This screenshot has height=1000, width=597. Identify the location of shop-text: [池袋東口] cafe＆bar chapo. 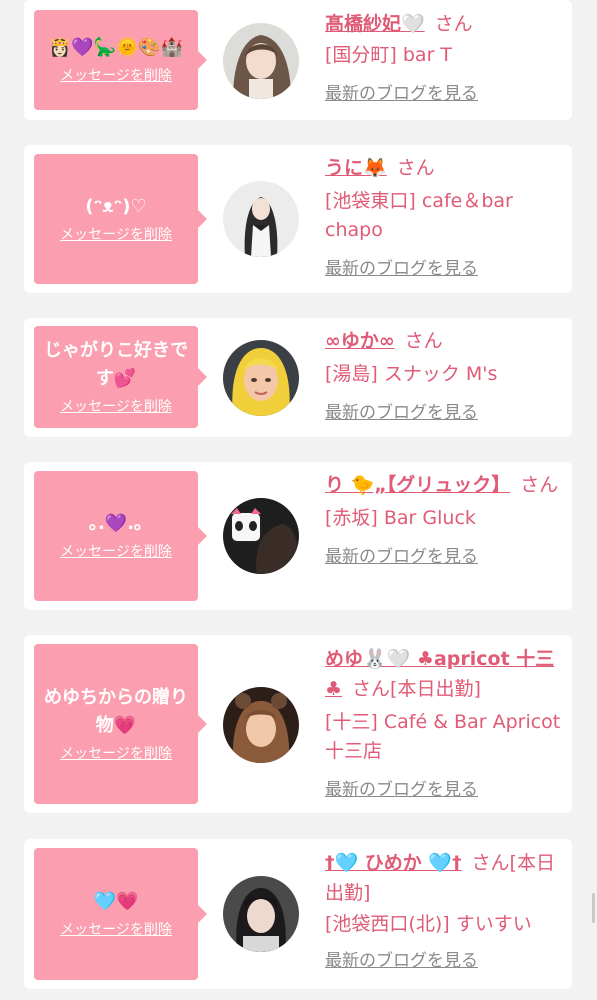
(419, 215).